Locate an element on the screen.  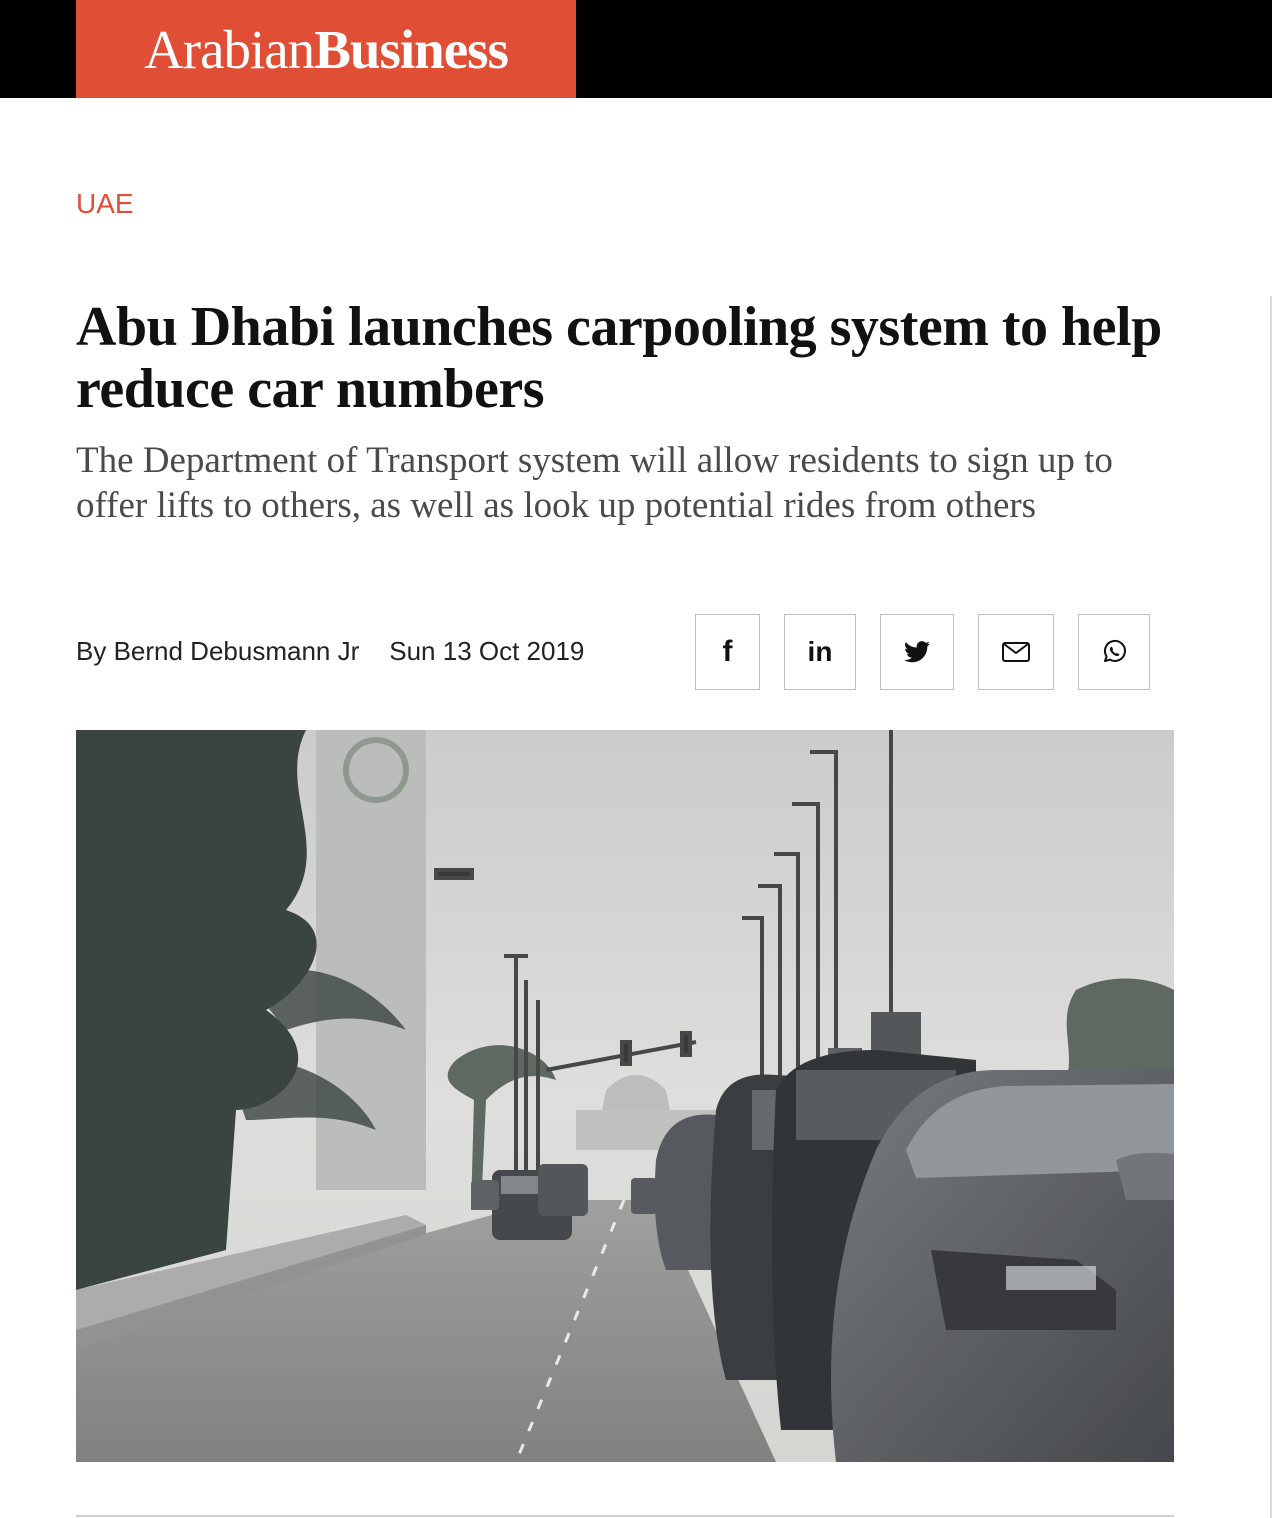
share-email-button is located at coordinates (1016, 652).